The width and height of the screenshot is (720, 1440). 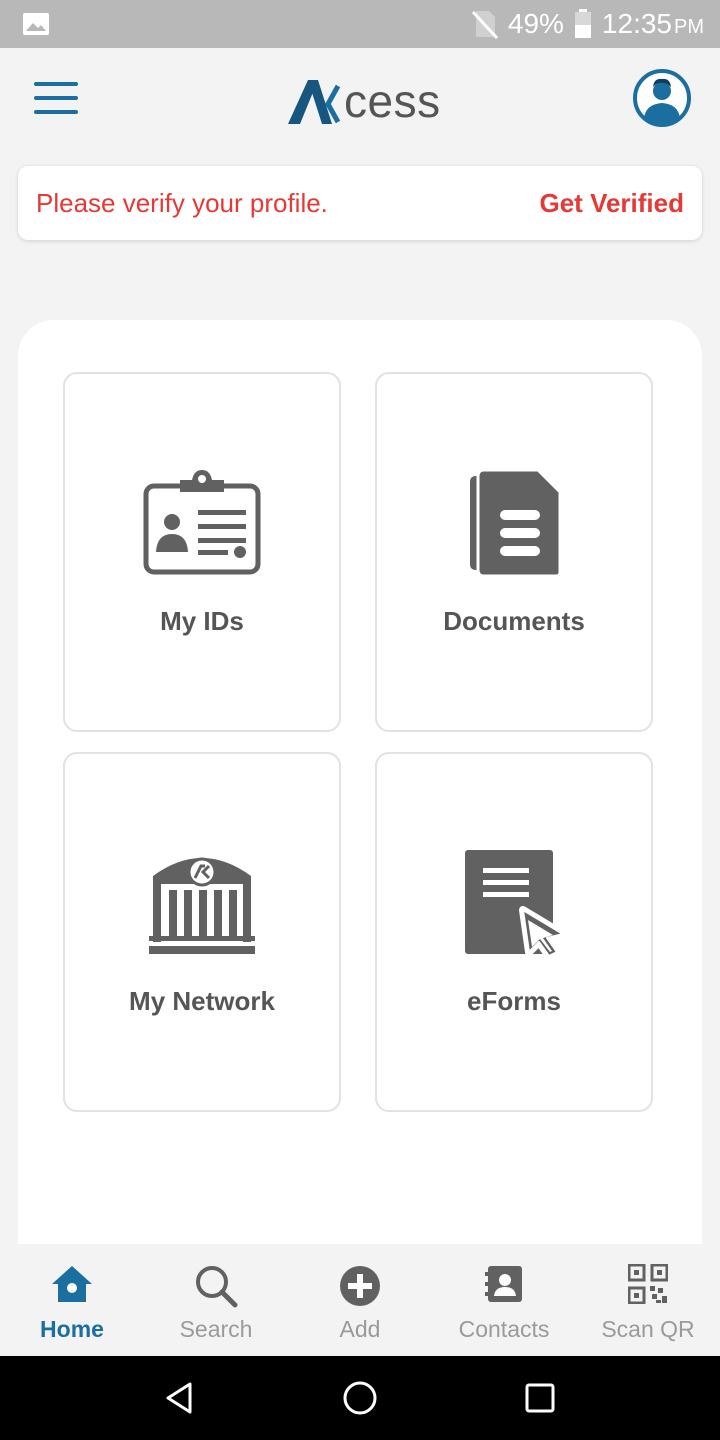 I want to click on logo-text: cess, so click(x=392, y=101).